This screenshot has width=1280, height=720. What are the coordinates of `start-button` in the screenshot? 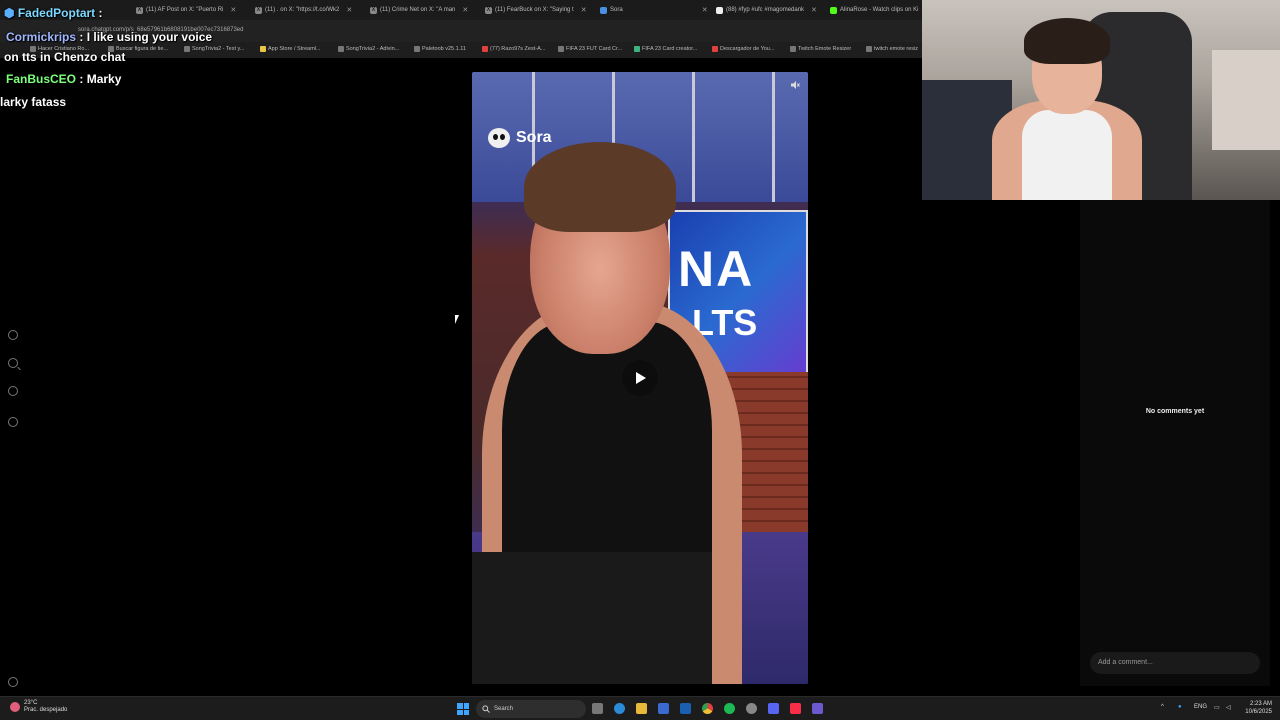 It's located at (463, 709).